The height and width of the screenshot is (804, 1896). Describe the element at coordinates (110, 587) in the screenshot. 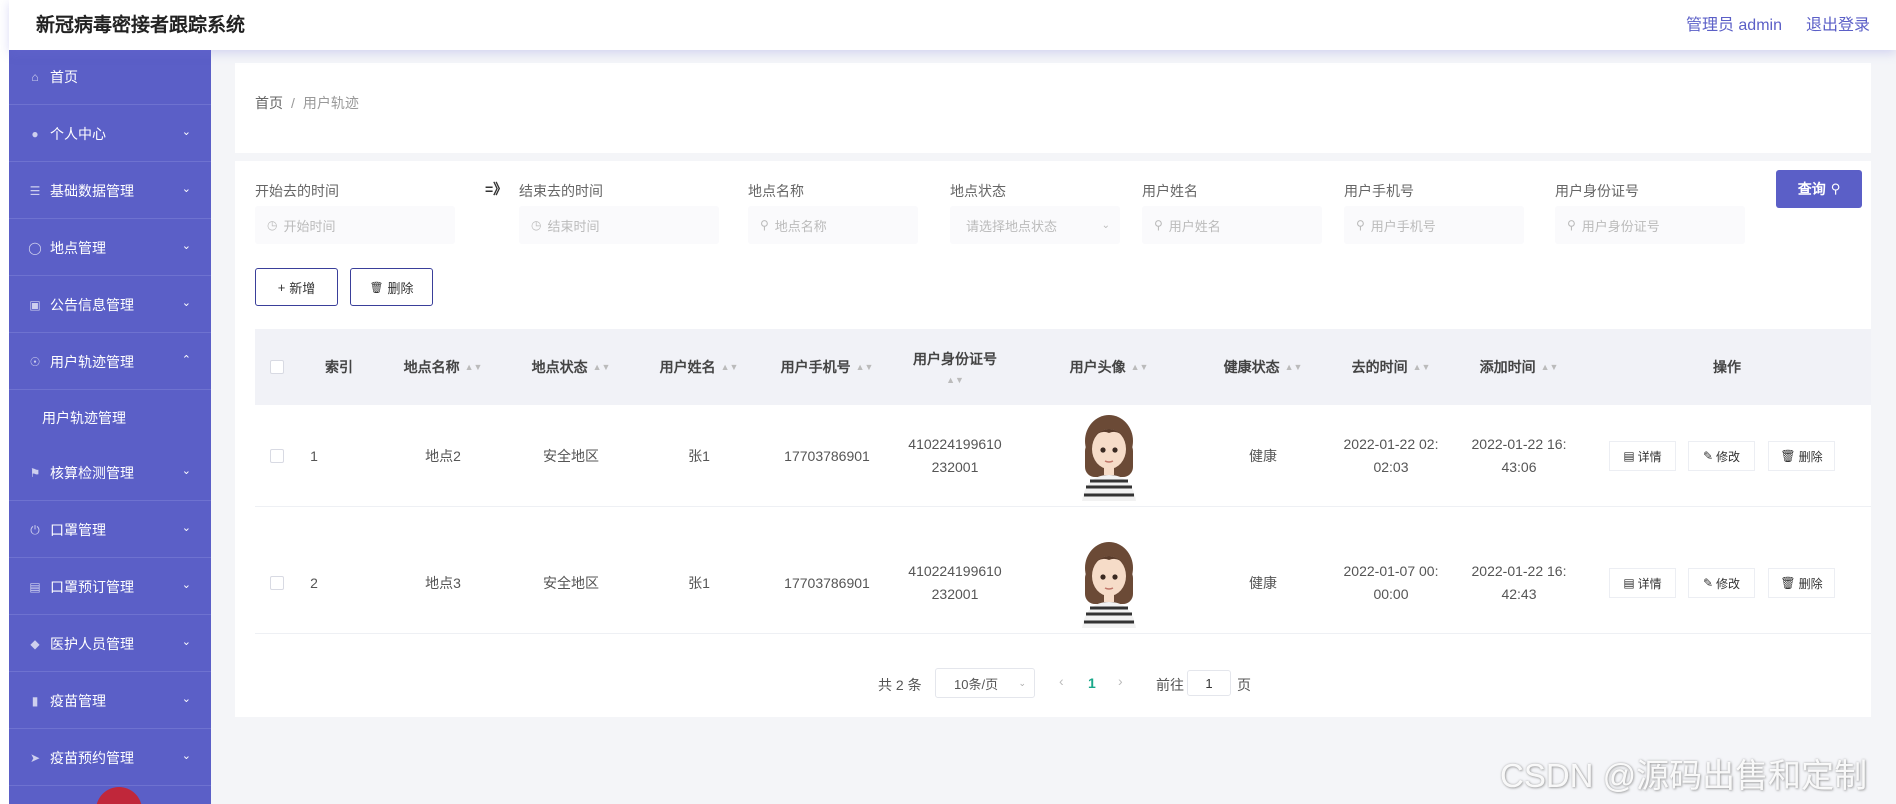

I see `sidebar-item-mask-order: ▤ 口罩预订管理 ⌄` at that location.